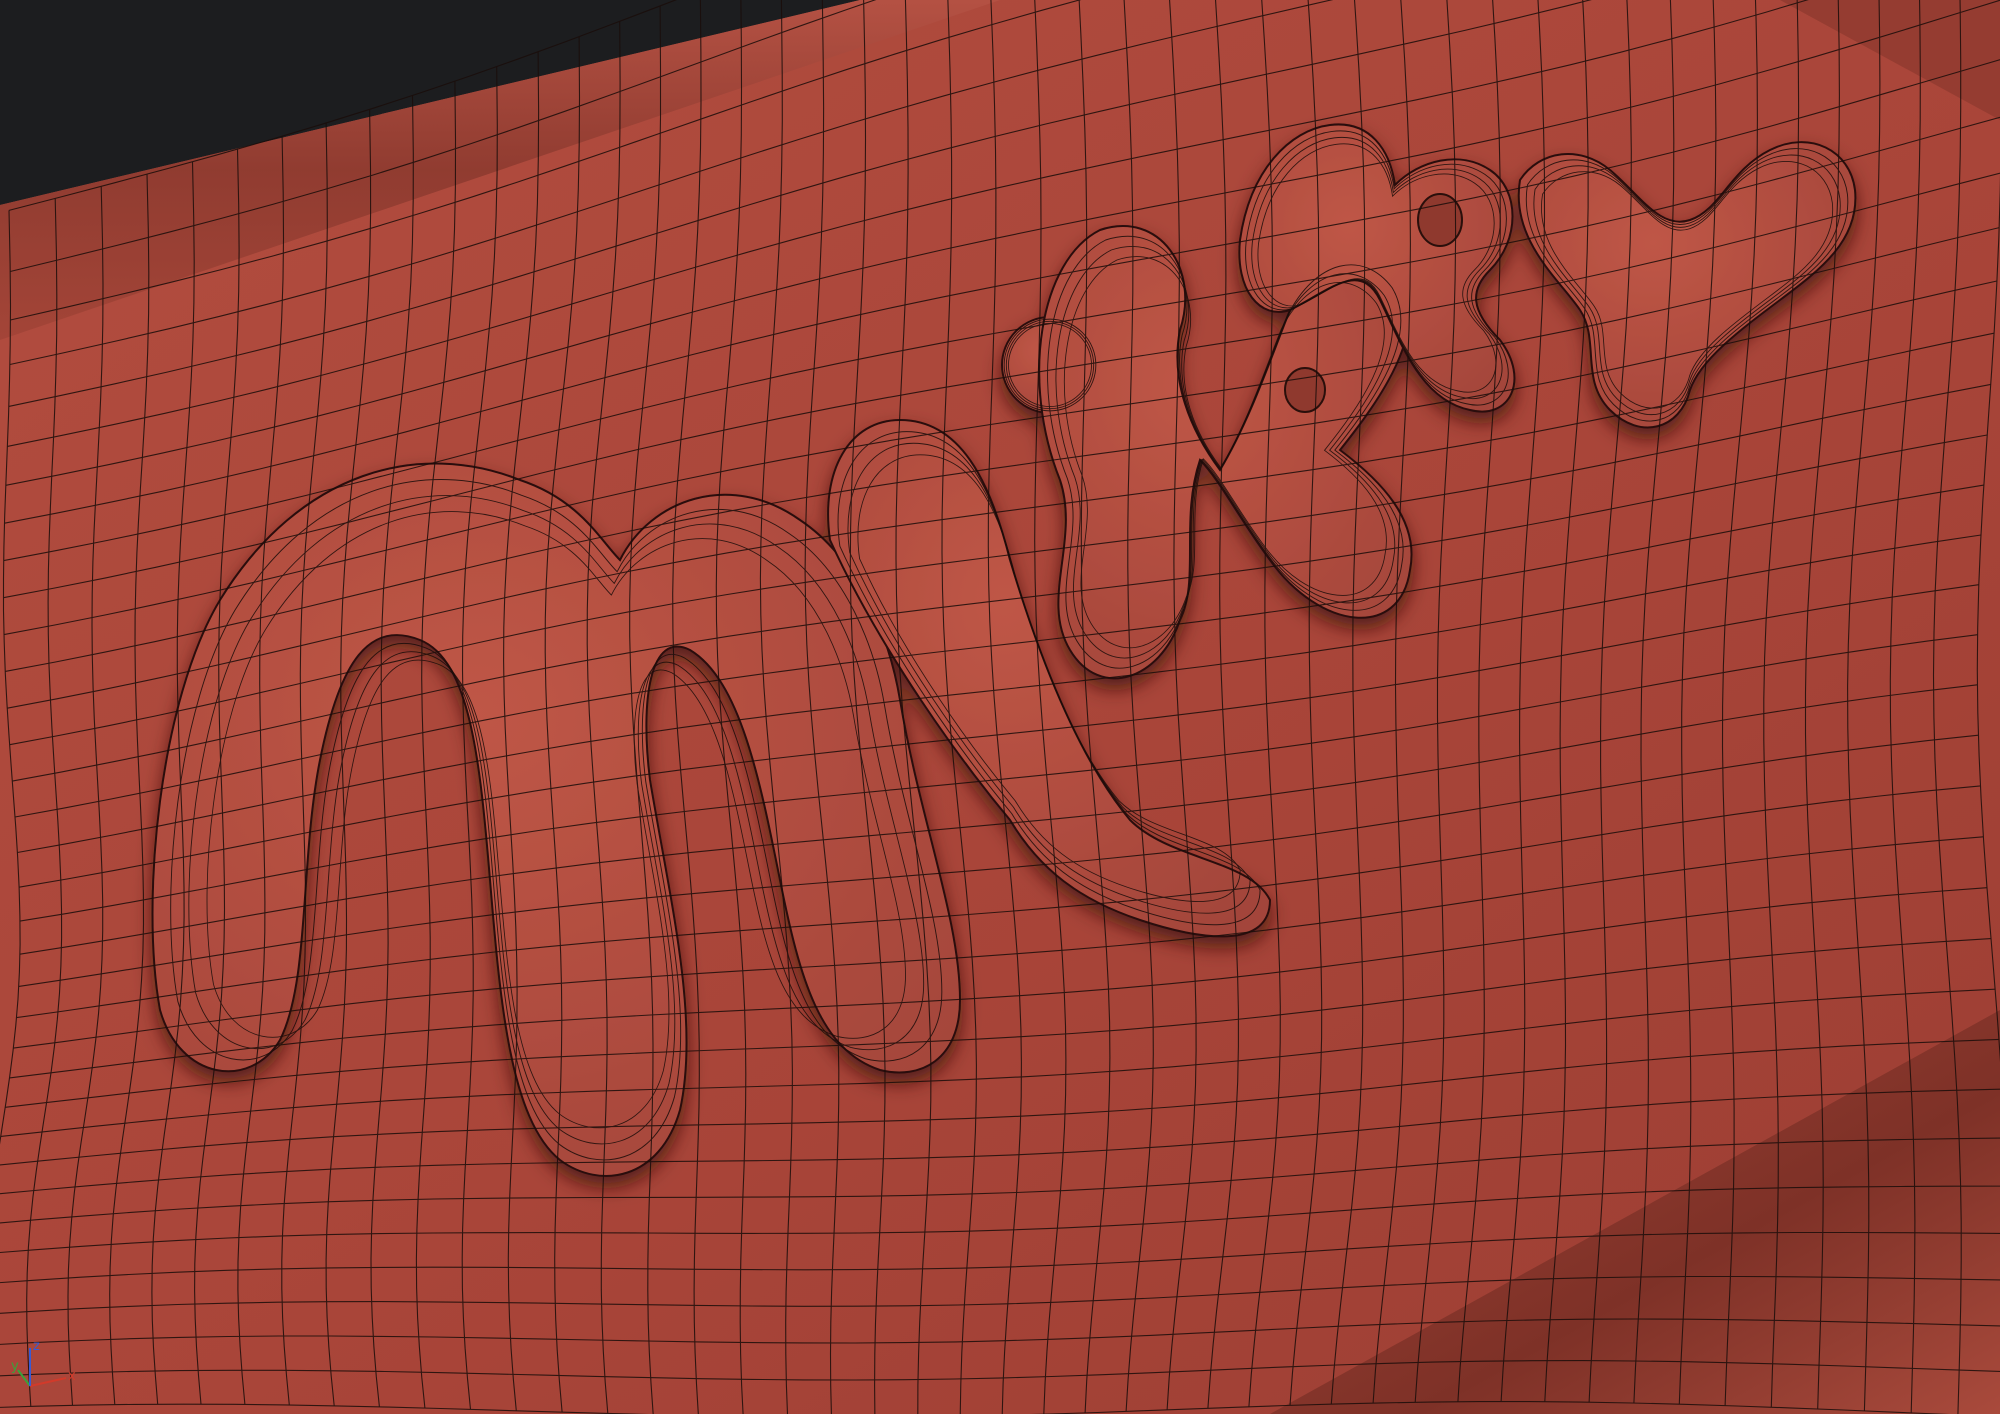  Describe the element at coordinates (43, 1363) in the screenshot. I see `axis-gizmo: x y z` at that location.